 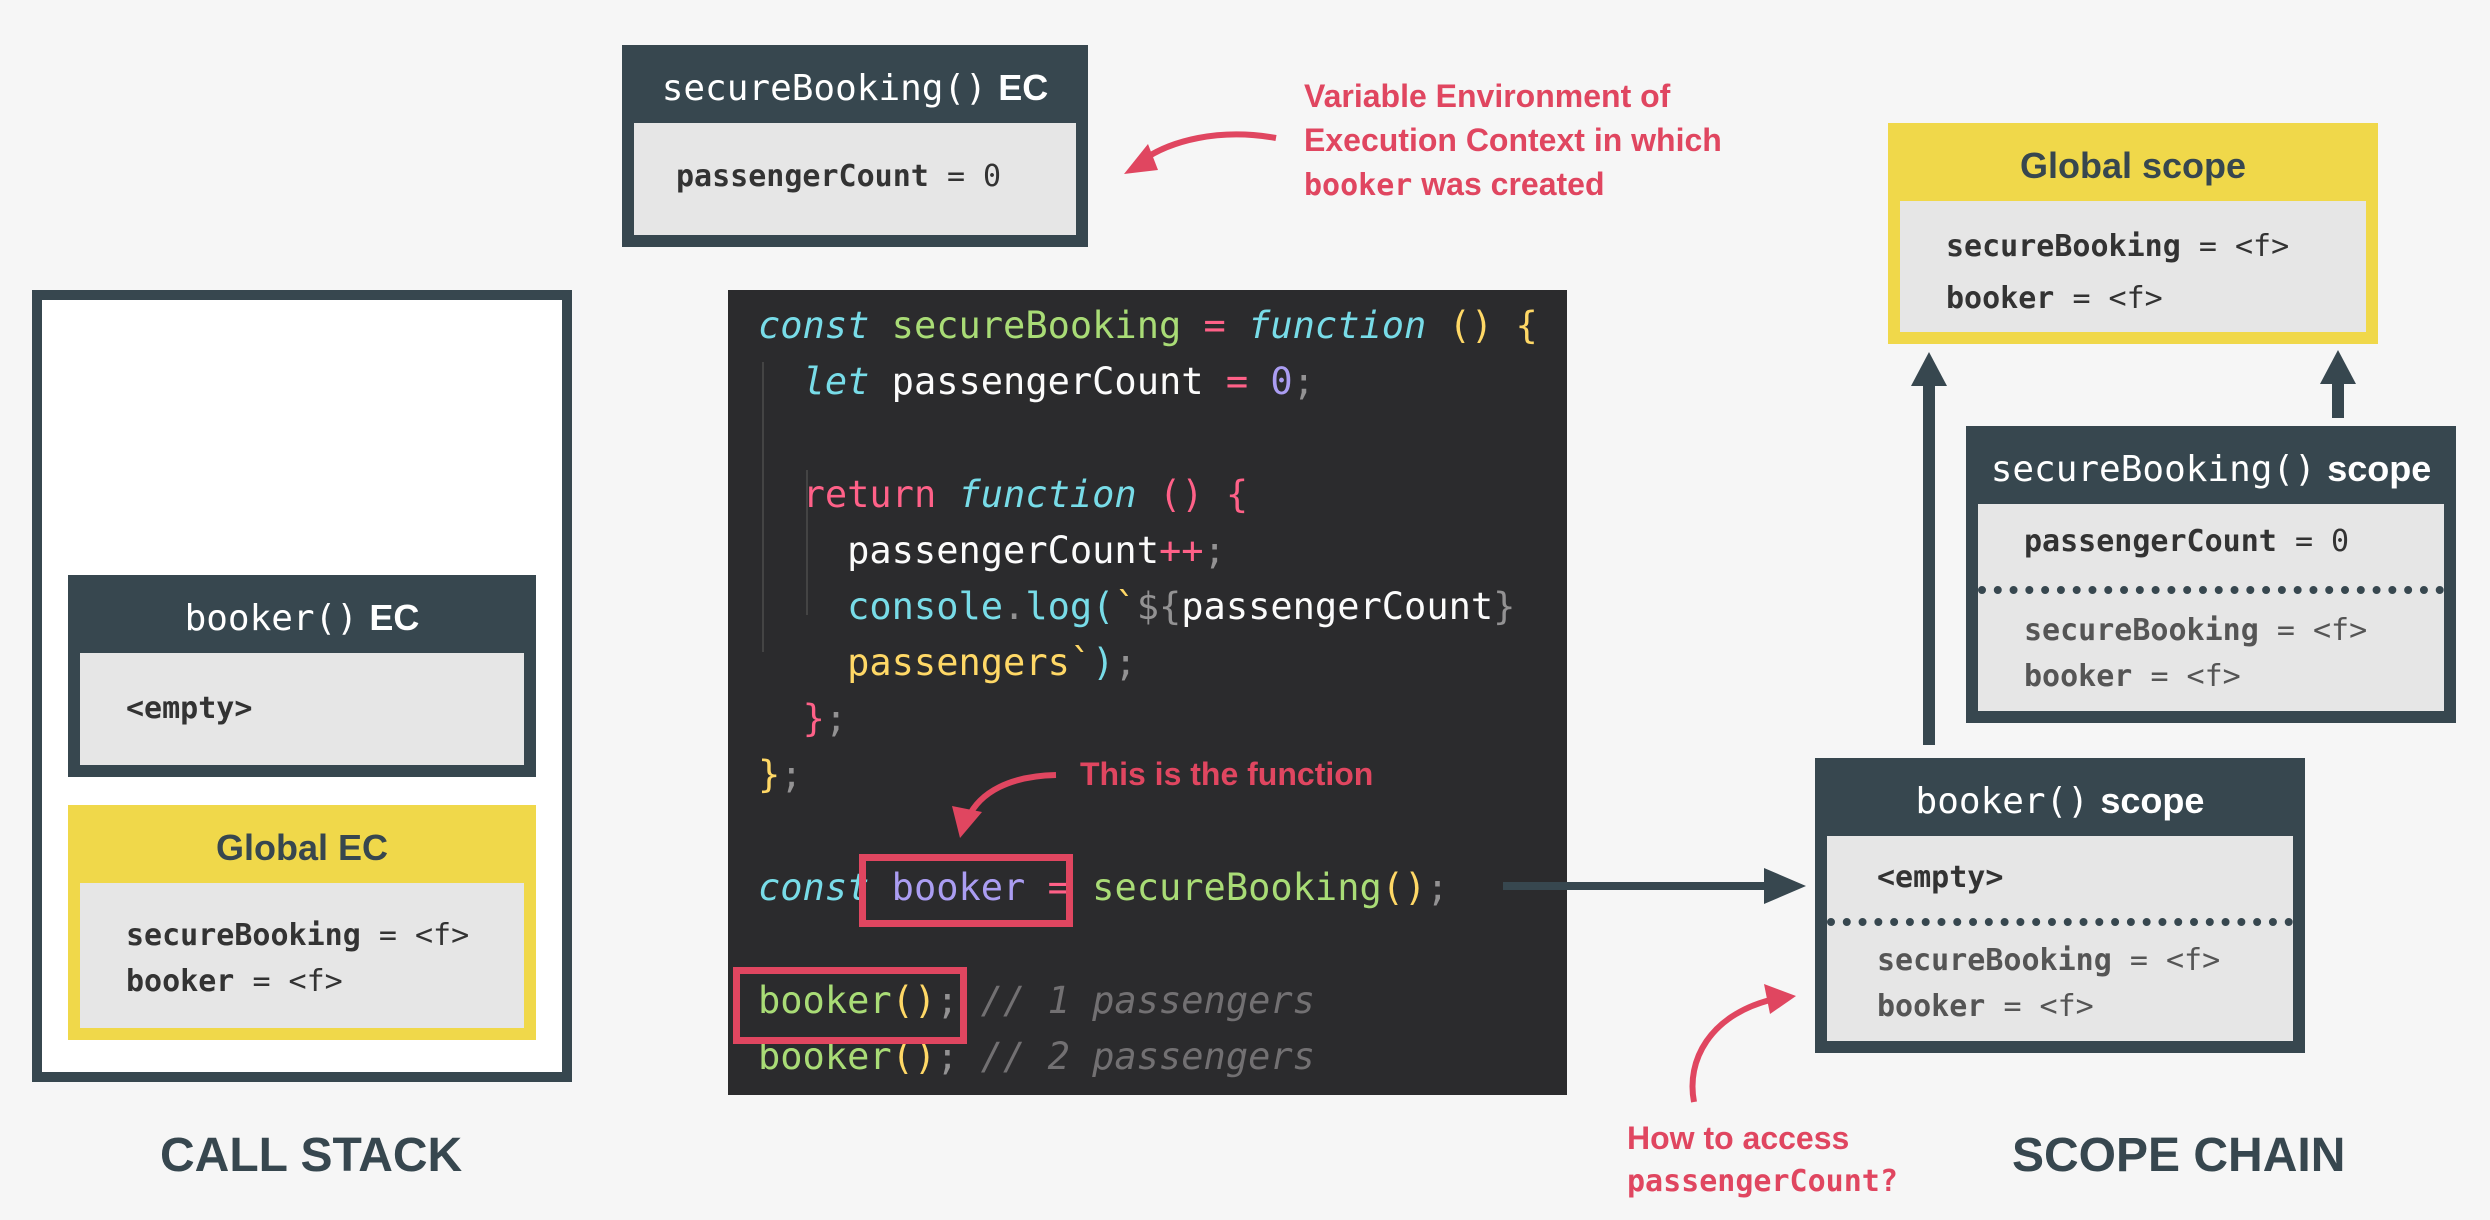 What do you see at coordinates (1200, 152) in the screenshot?
I see `variable-env-arrow` at bounding box center [1200, 152].